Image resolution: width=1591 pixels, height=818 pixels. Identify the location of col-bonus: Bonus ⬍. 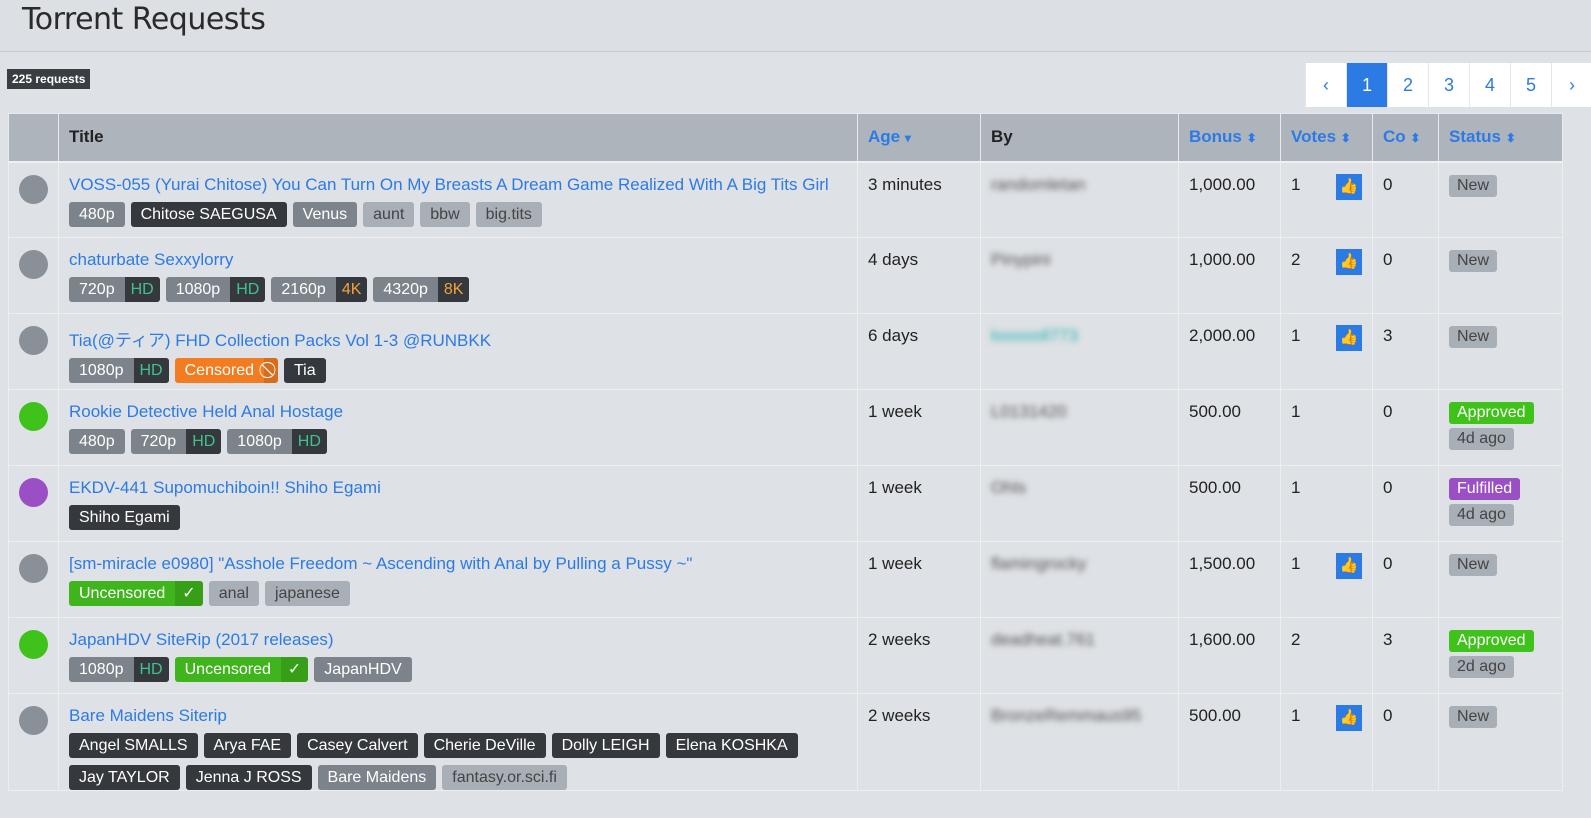
(1229, 138).